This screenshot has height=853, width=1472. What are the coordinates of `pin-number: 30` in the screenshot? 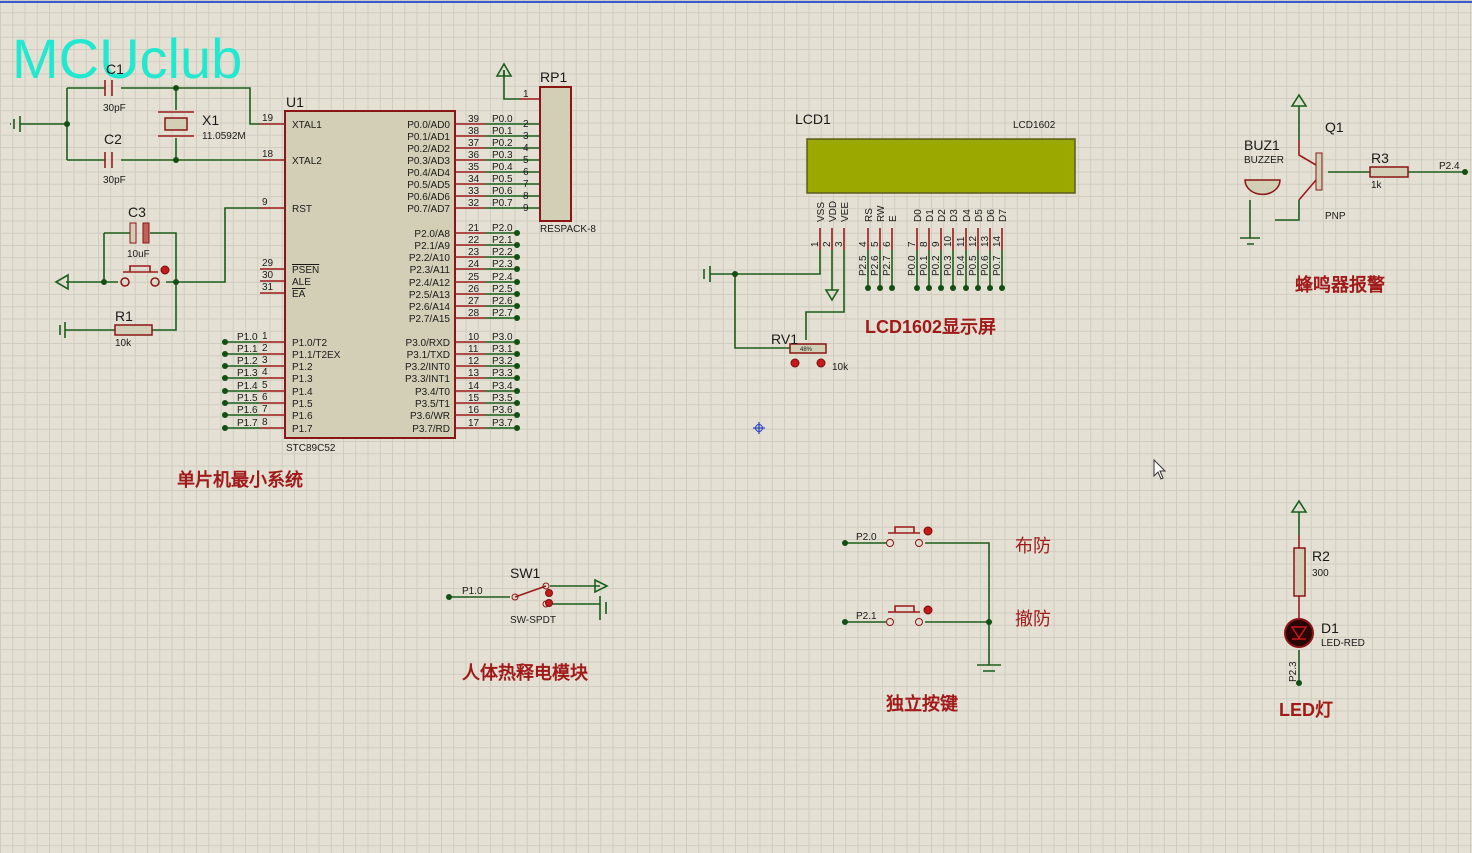 It's located at (268, 275).